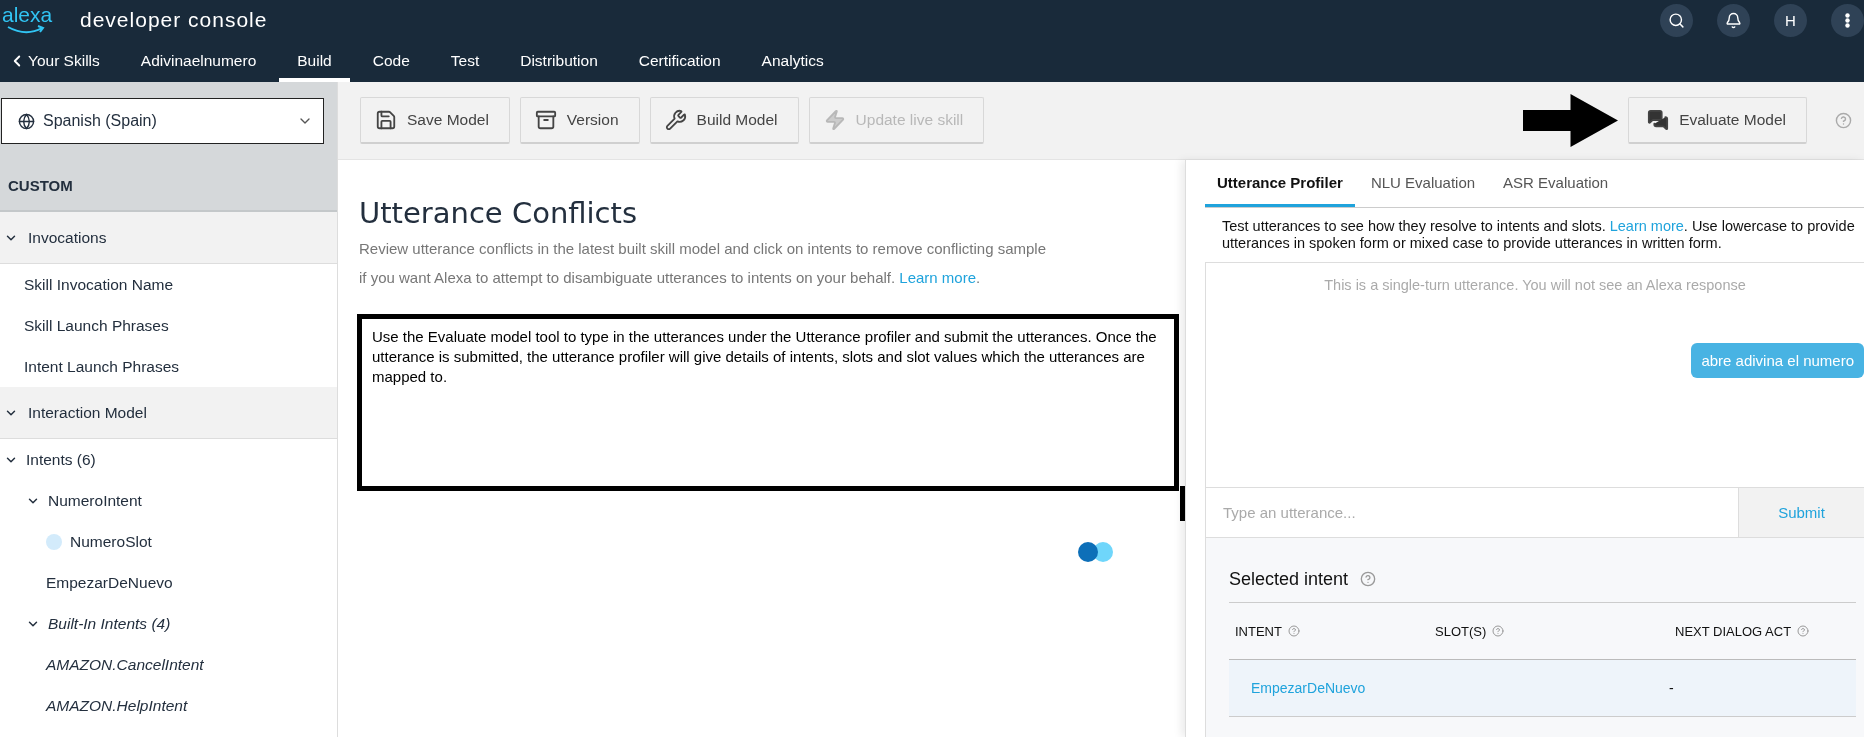 The width and height of the screenshot is (1864, 737). Describe the element at coordinates (579, 120) in the screenshot. I see `toolbar-button: Version` at that location.